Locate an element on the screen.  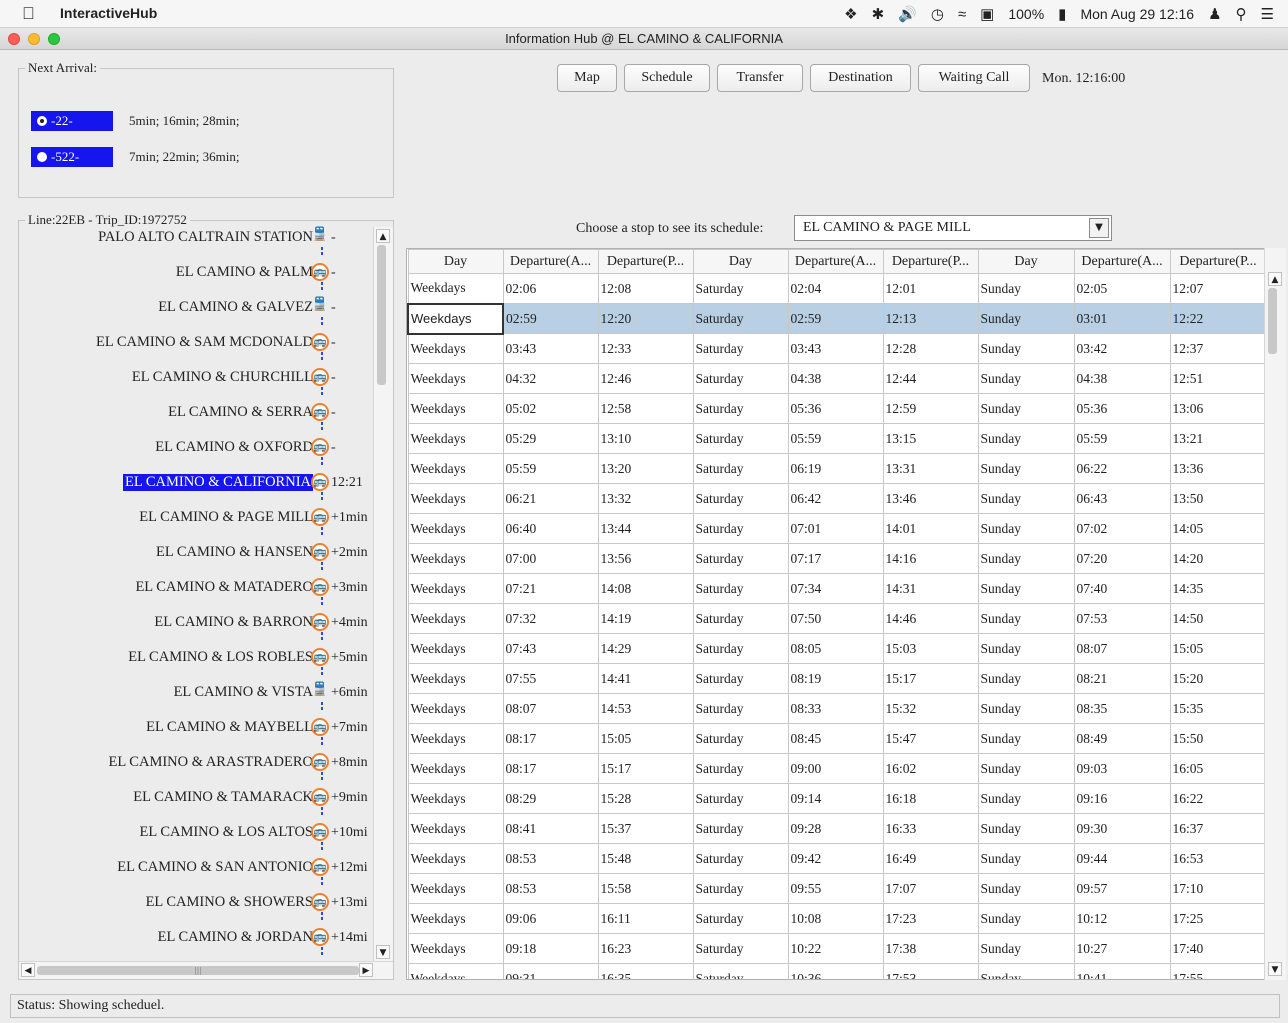
scroll-left-arrow-icon: ◀ is located at coordinates (28, 970).